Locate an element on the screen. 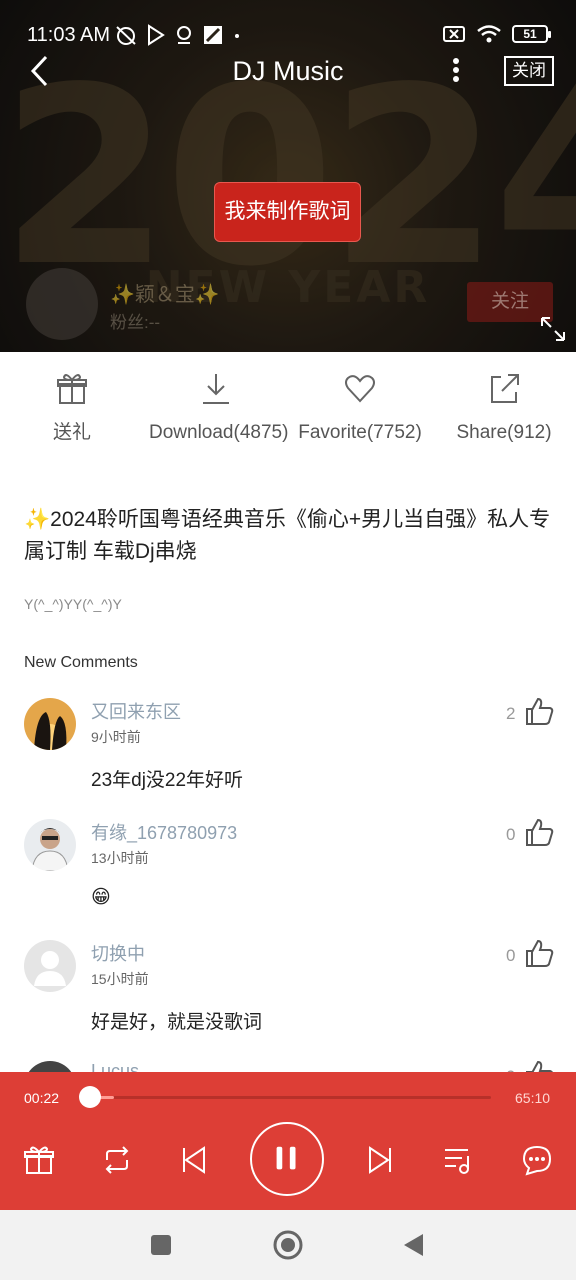 This screenshot has width=576, height=1280. previous-icon is located at coordinates (194, 1160).